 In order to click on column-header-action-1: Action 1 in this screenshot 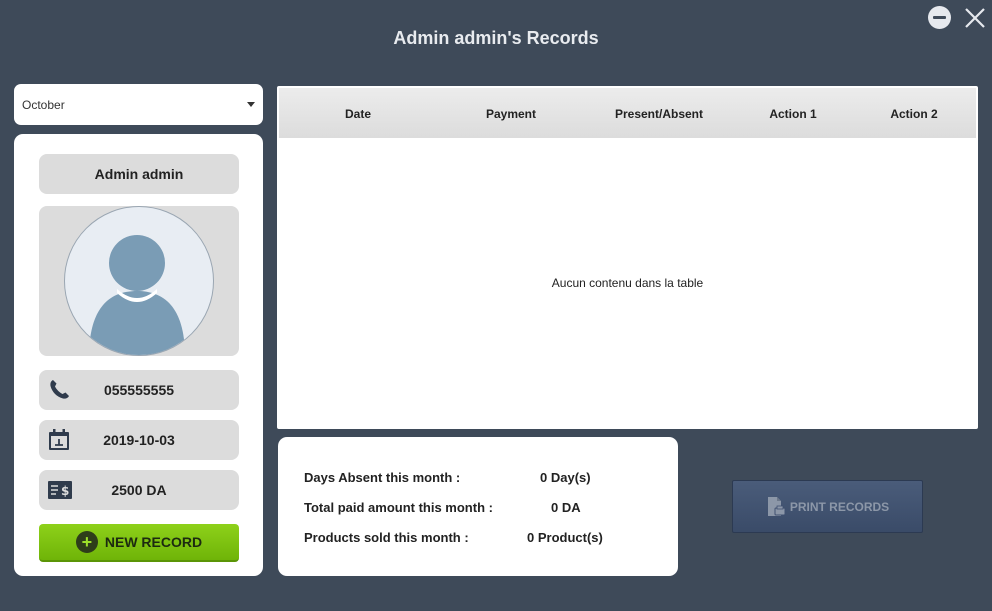, I will do `click(793, 114)`.